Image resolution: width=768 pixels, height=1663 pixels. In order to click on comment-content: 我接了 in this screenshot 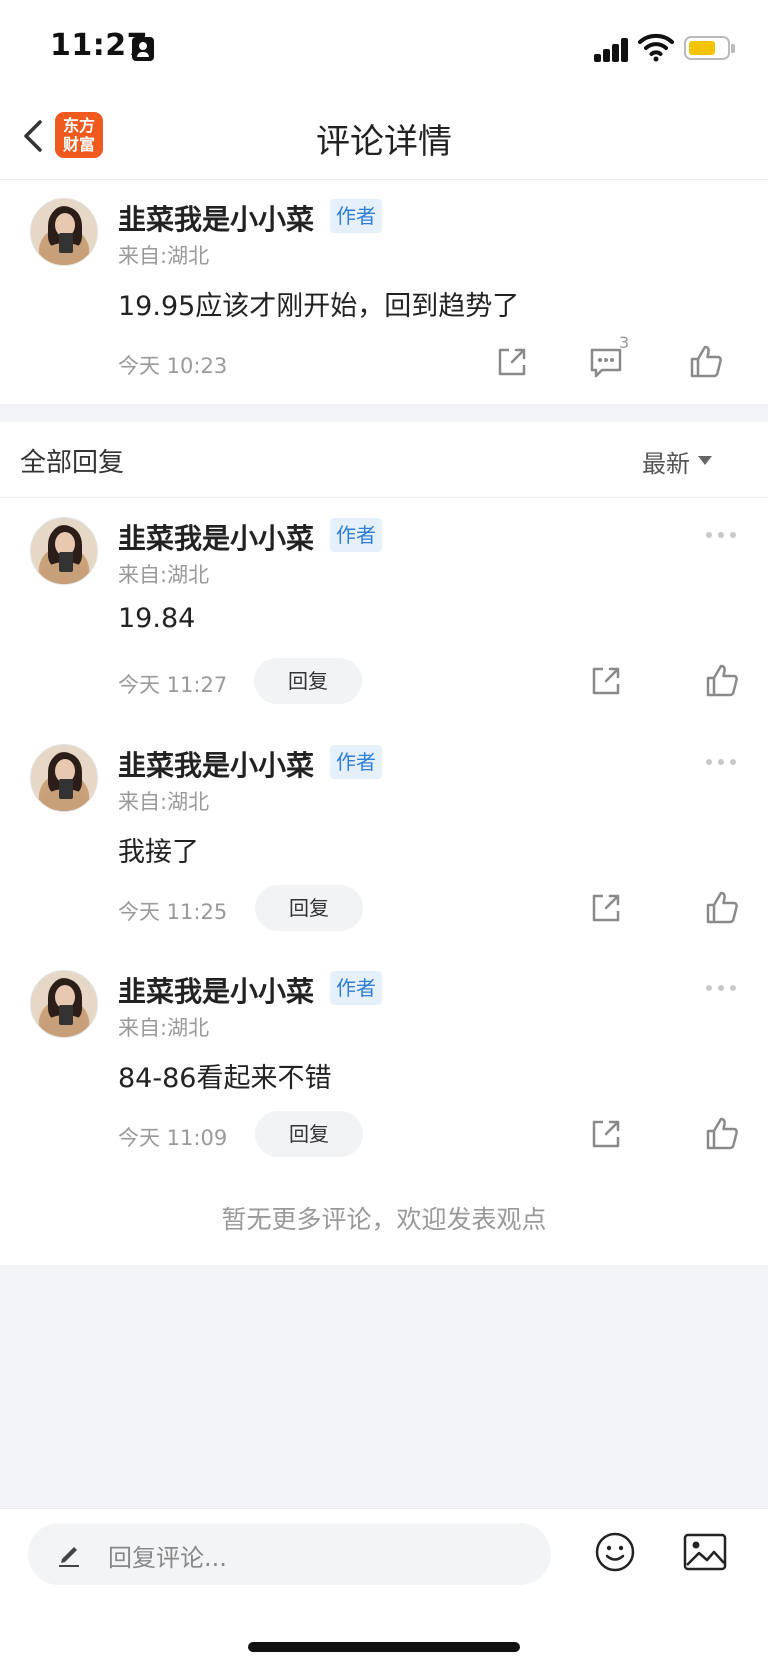, I will do `click(158, 852)`.